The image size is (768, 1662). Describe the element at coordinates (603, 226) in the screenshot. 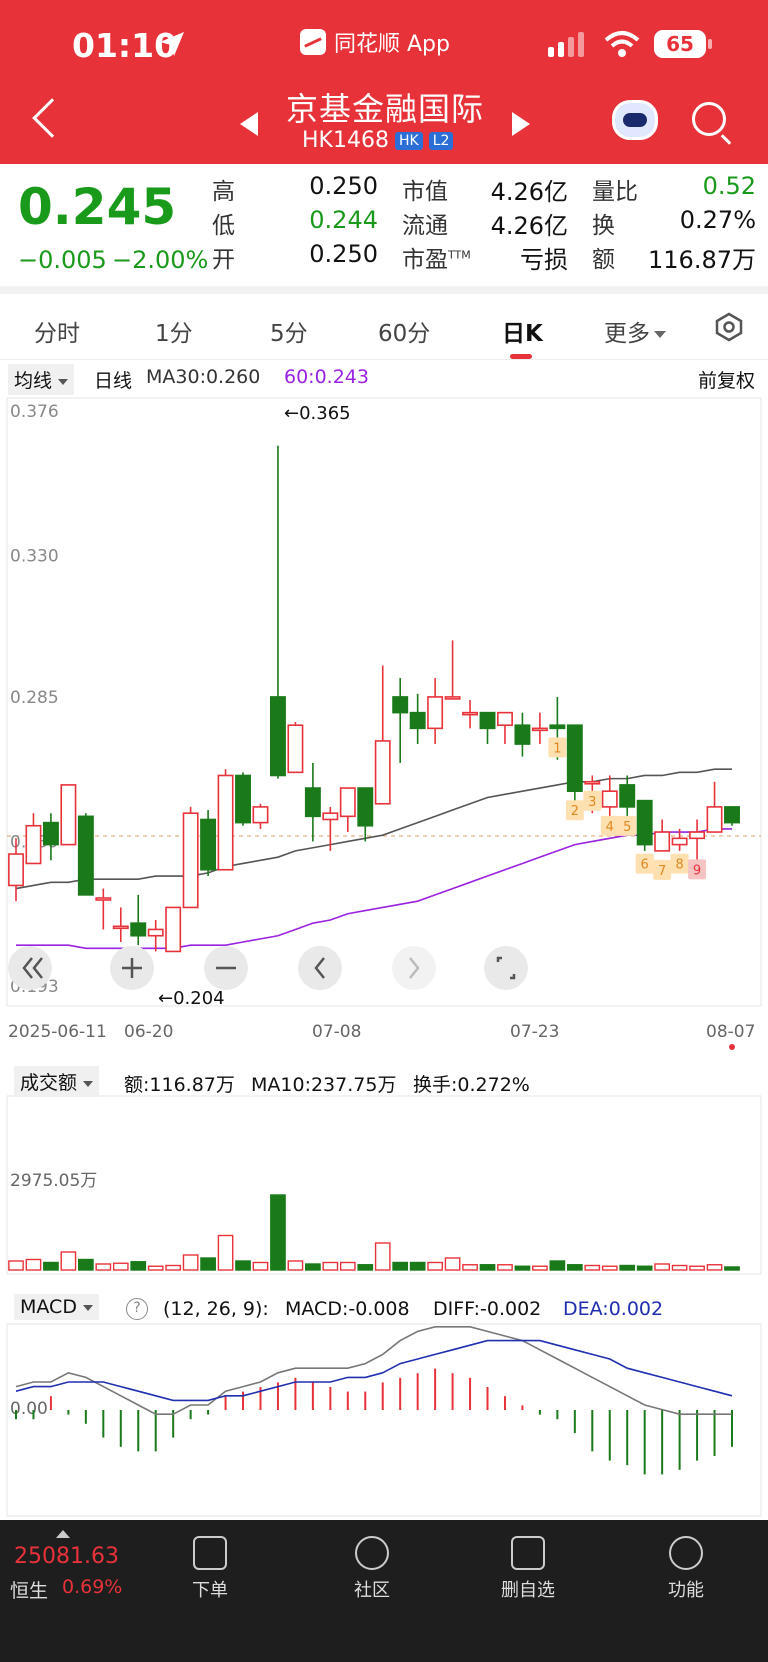

I see `label-turnover: 换` at that location.